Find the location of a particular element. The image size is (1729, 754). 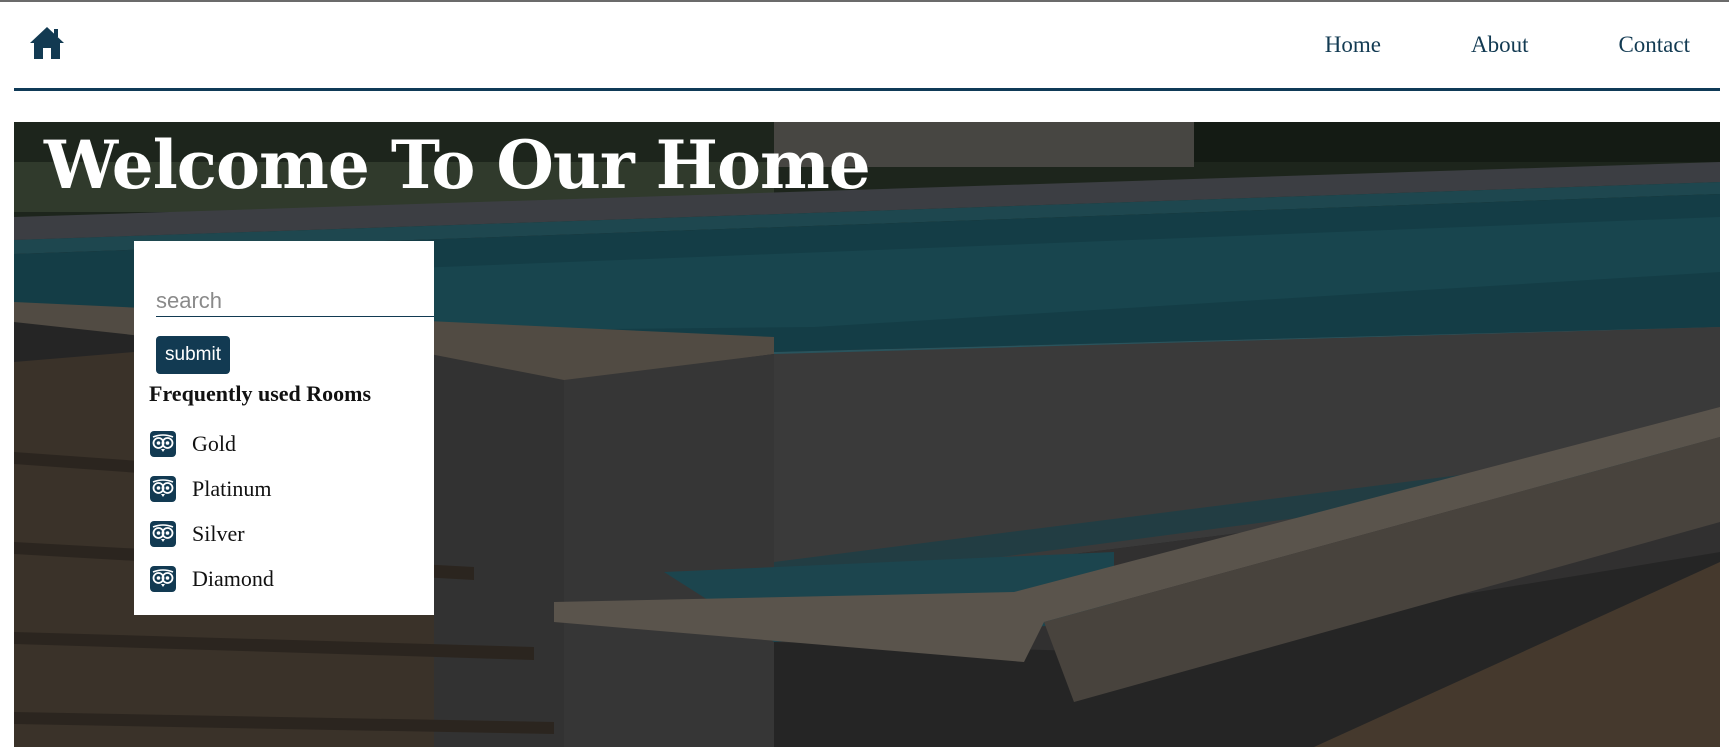

room-item-diamond: Diamond is located at coordinates (212, 578).